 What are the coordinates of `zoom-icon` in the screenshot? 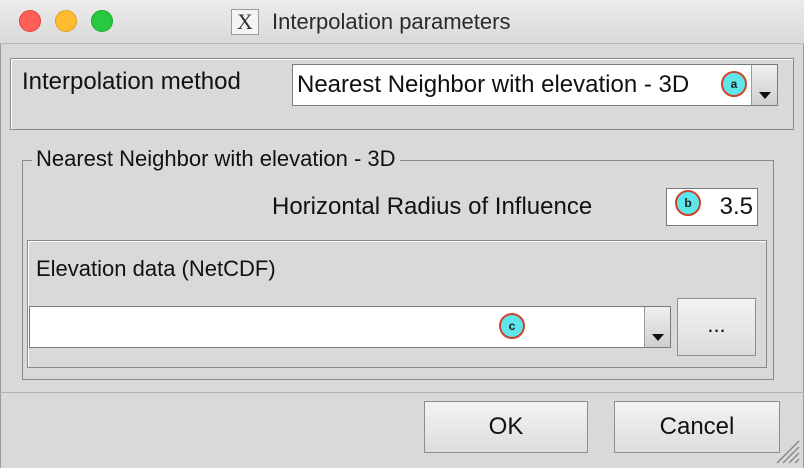 It's located at (102, 21).